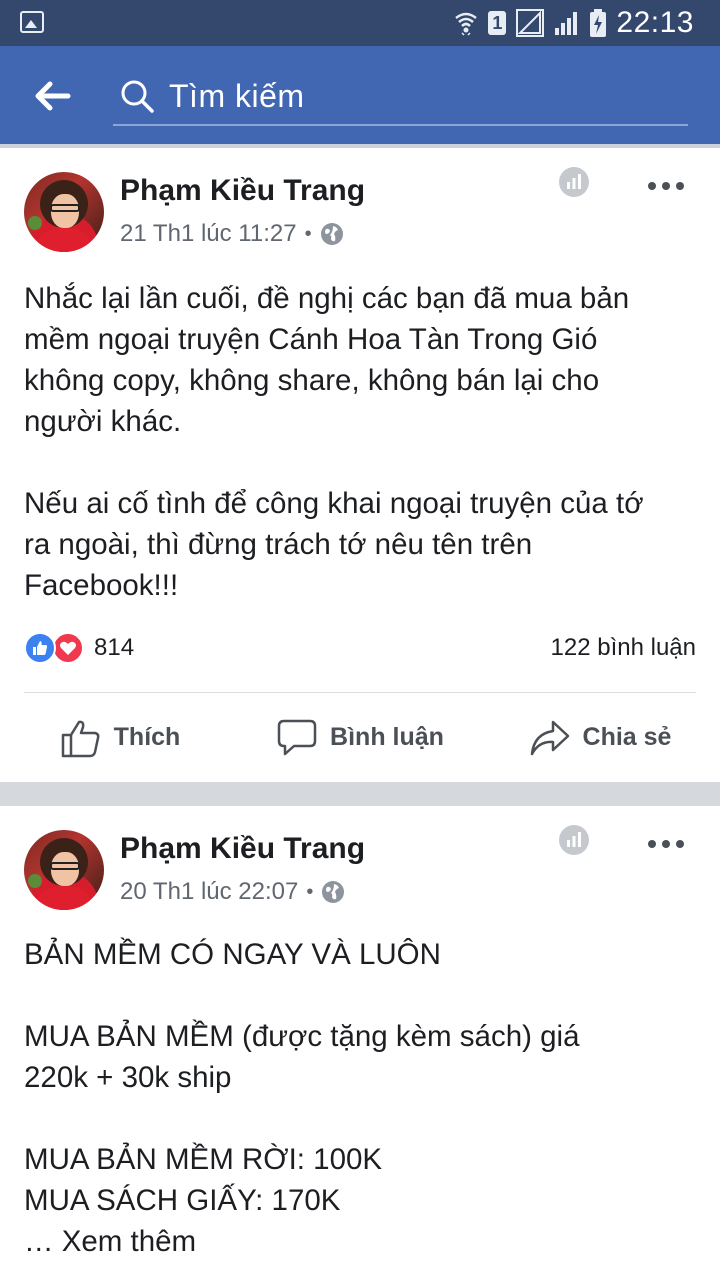 The height and width of the screenshot is (1280, 720). I want to click on comment-button: Bình luận, so click(360, 737).